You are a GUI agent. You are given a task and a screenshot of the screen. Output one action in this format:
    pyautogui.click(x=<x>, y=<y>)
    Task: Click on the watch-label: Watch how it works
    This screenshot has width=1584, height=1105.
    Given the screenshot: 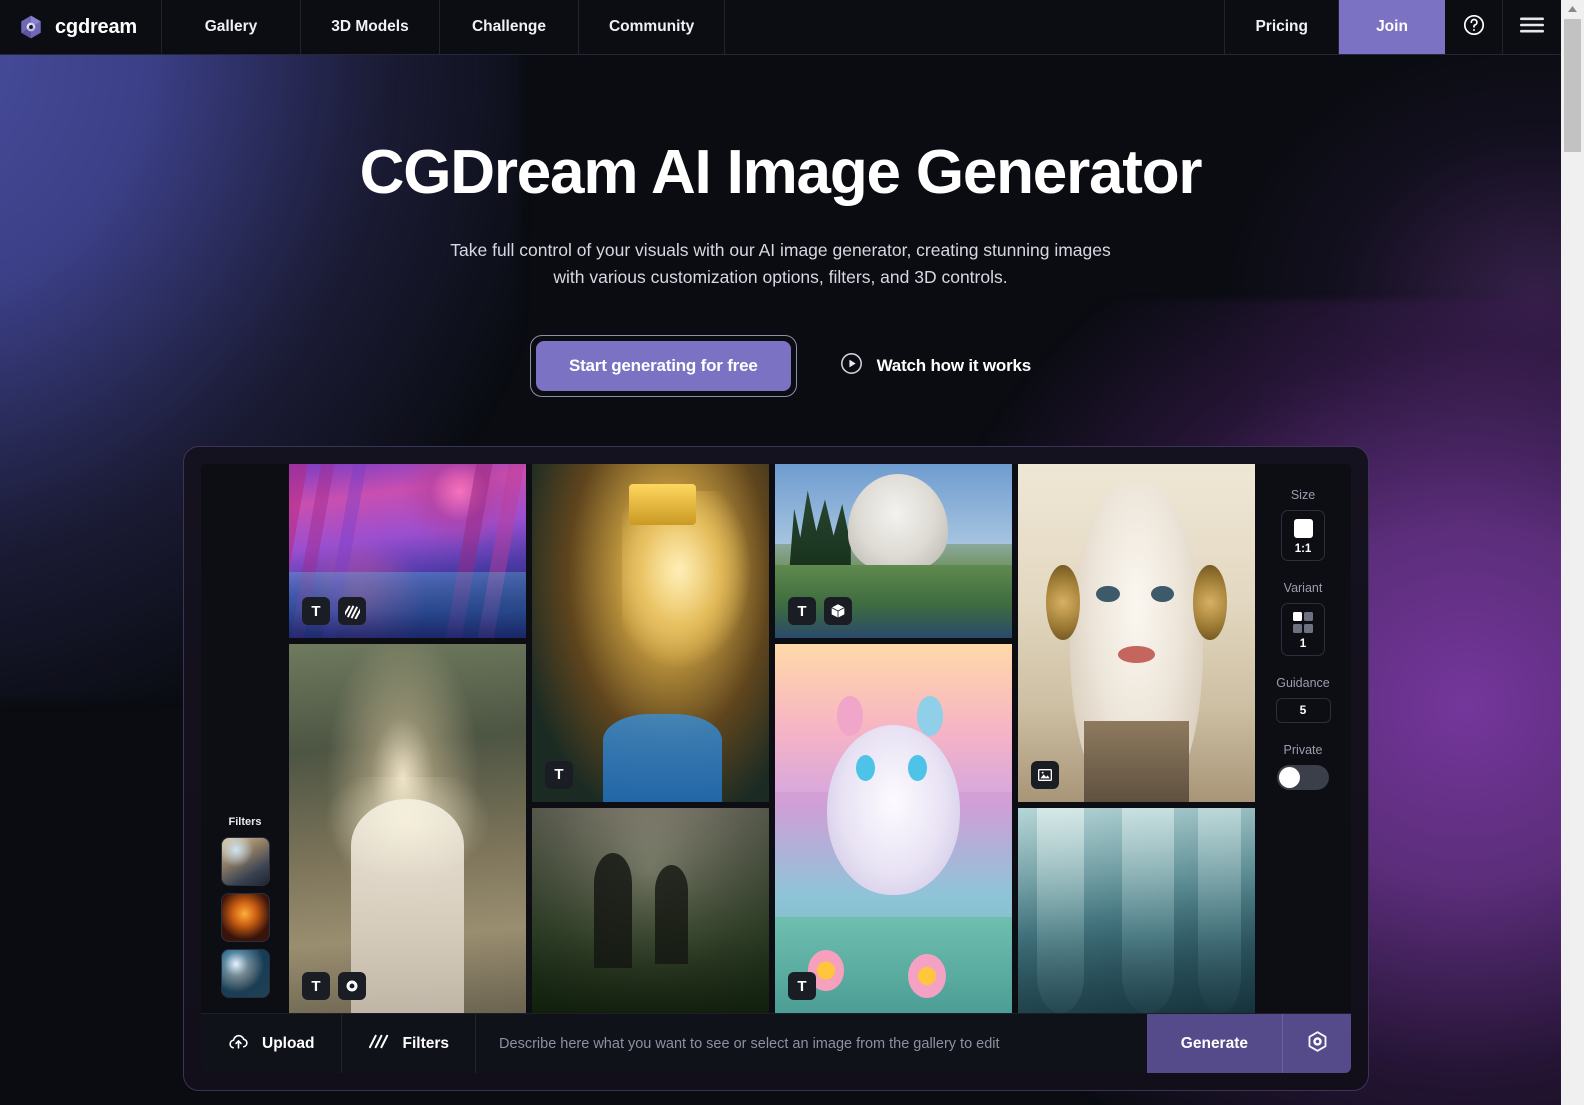 What is the action you would take?
    pyautogui.click(x=954, y=366)
    